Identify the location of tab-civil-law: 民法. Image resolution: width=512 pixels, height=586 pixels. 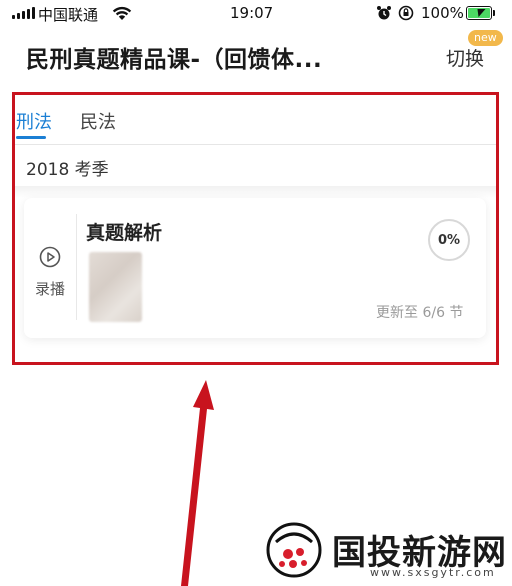
(98, 121).